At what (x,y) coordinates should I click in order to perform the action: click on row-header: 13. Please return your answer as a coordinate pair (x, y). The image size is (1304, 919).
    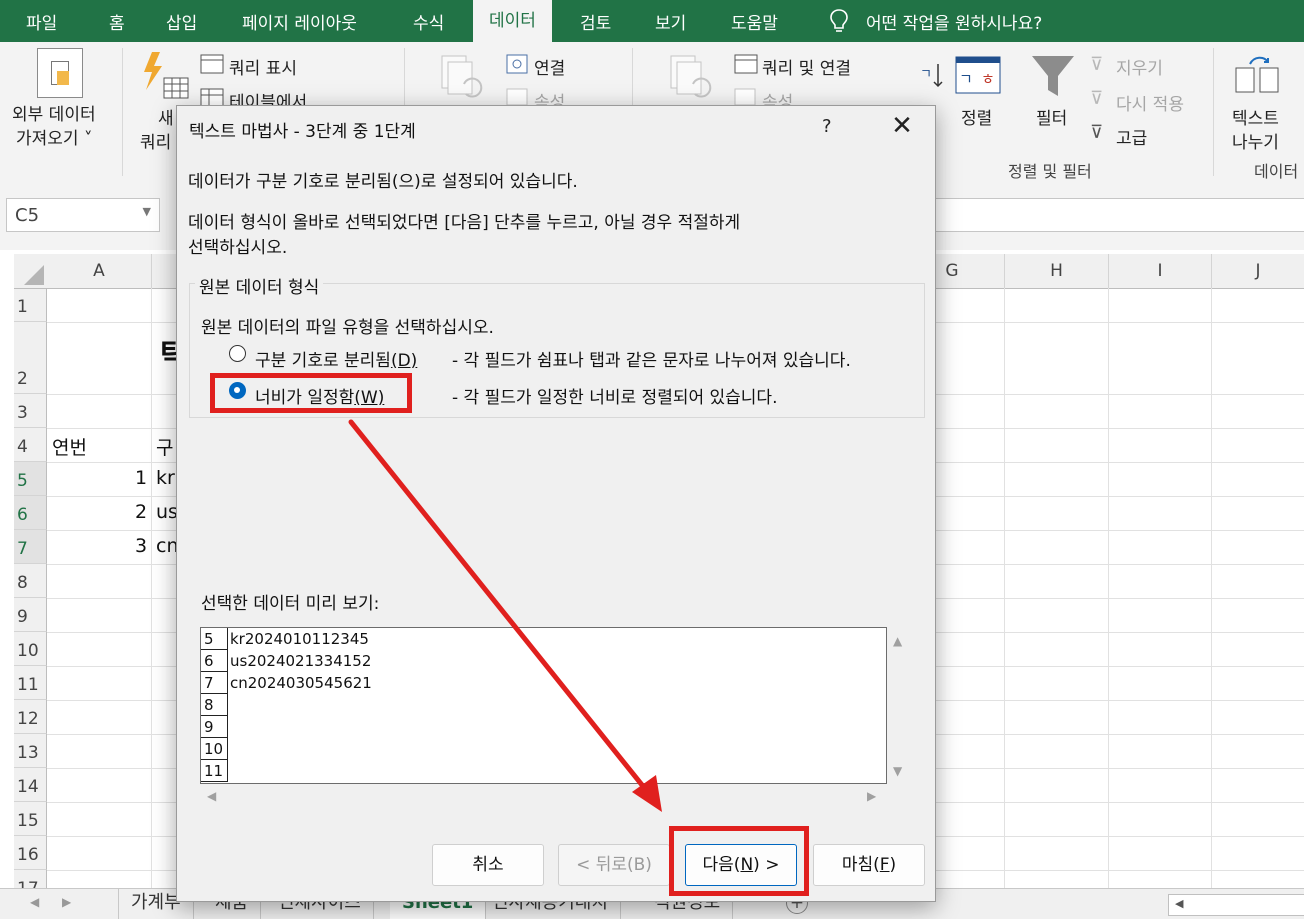
    Looking at the image, I should click on (30, 751).